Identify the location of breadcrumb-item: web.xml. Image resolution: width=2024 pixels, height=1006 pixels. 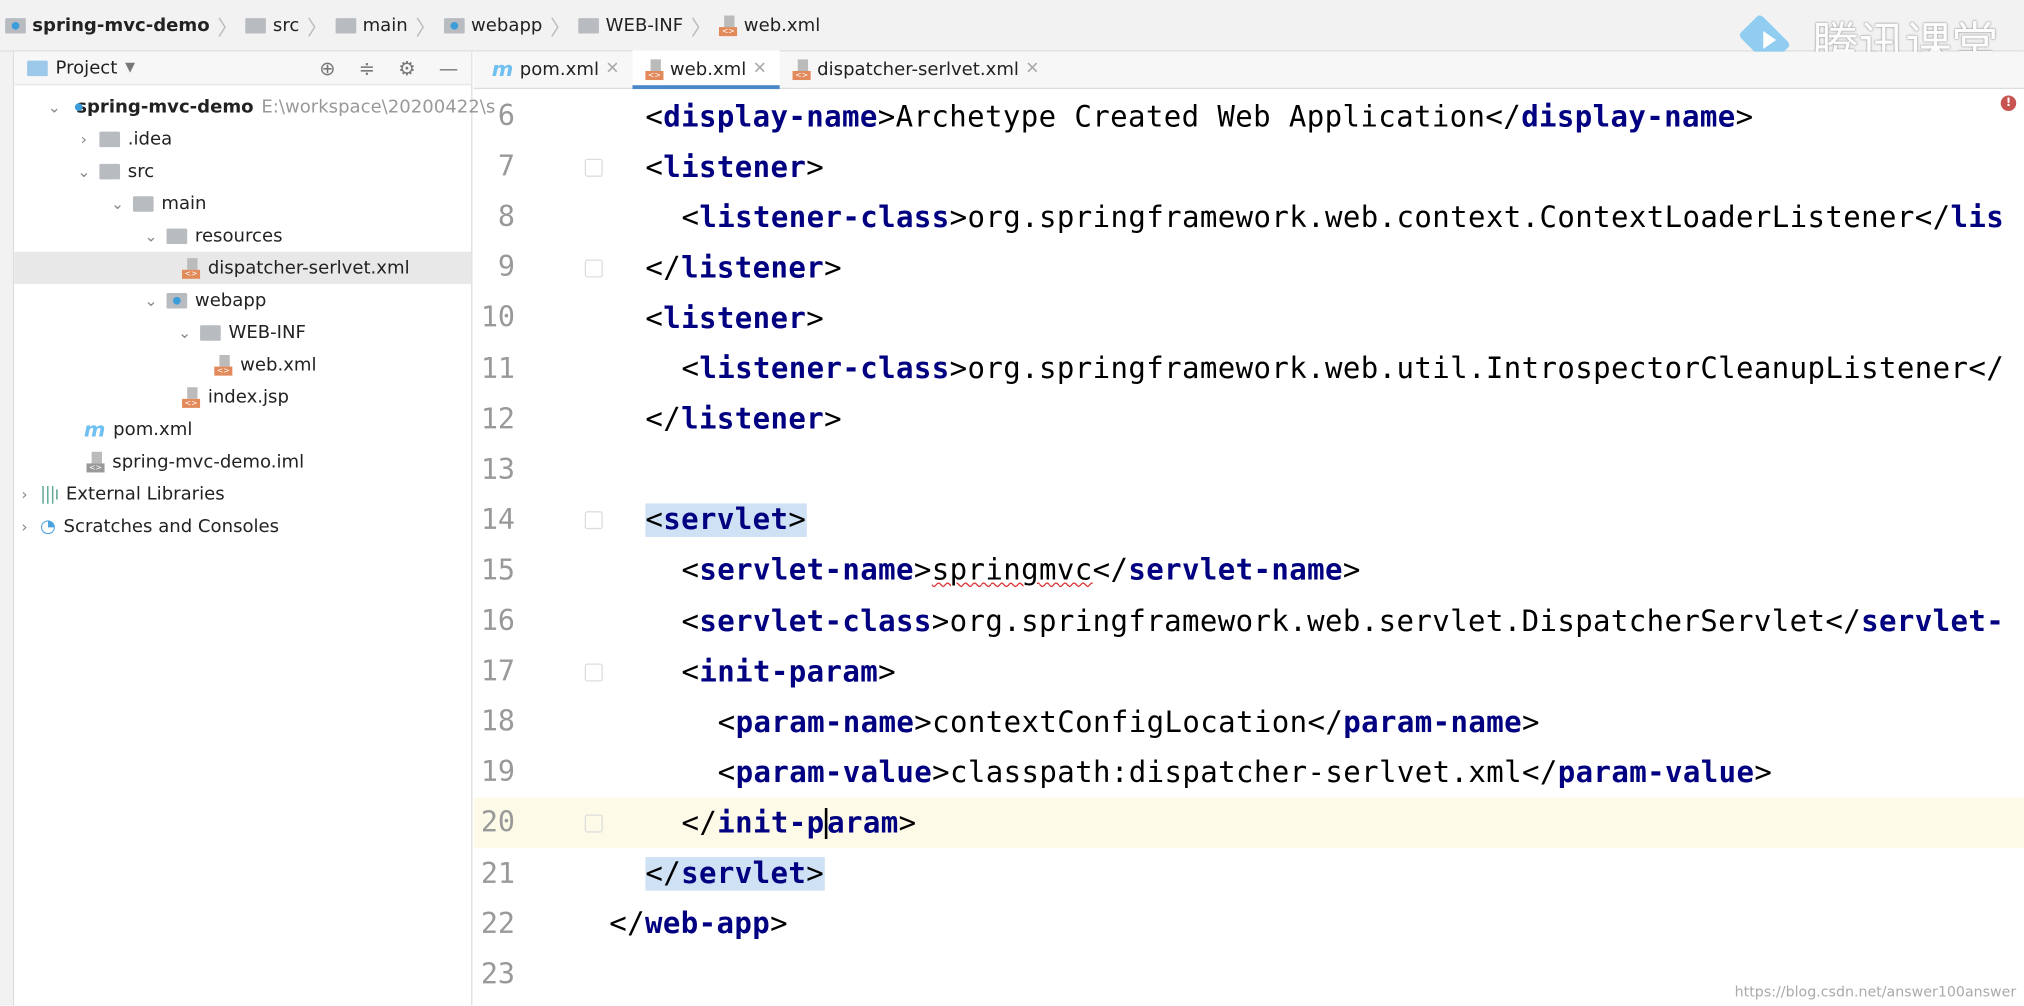
(770, 25).